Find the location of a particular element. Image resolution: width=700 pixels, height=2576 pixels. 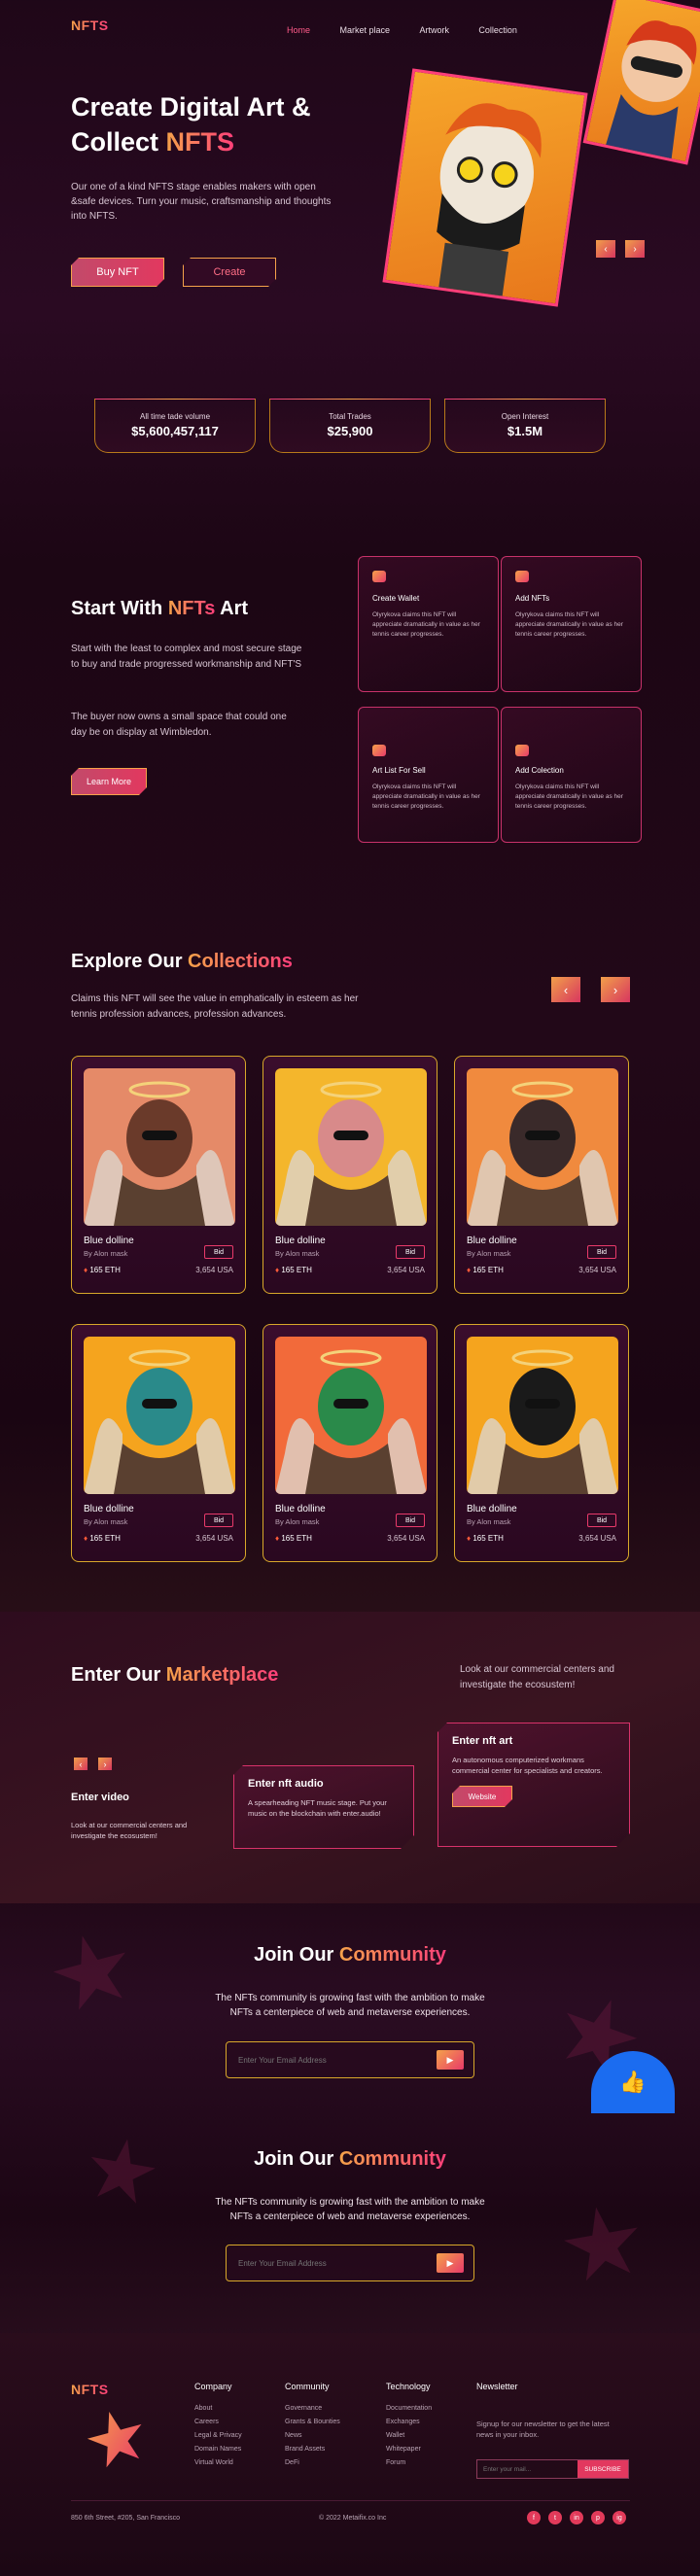

community-email-form: ▶ is located at coordinates (350, 2060).